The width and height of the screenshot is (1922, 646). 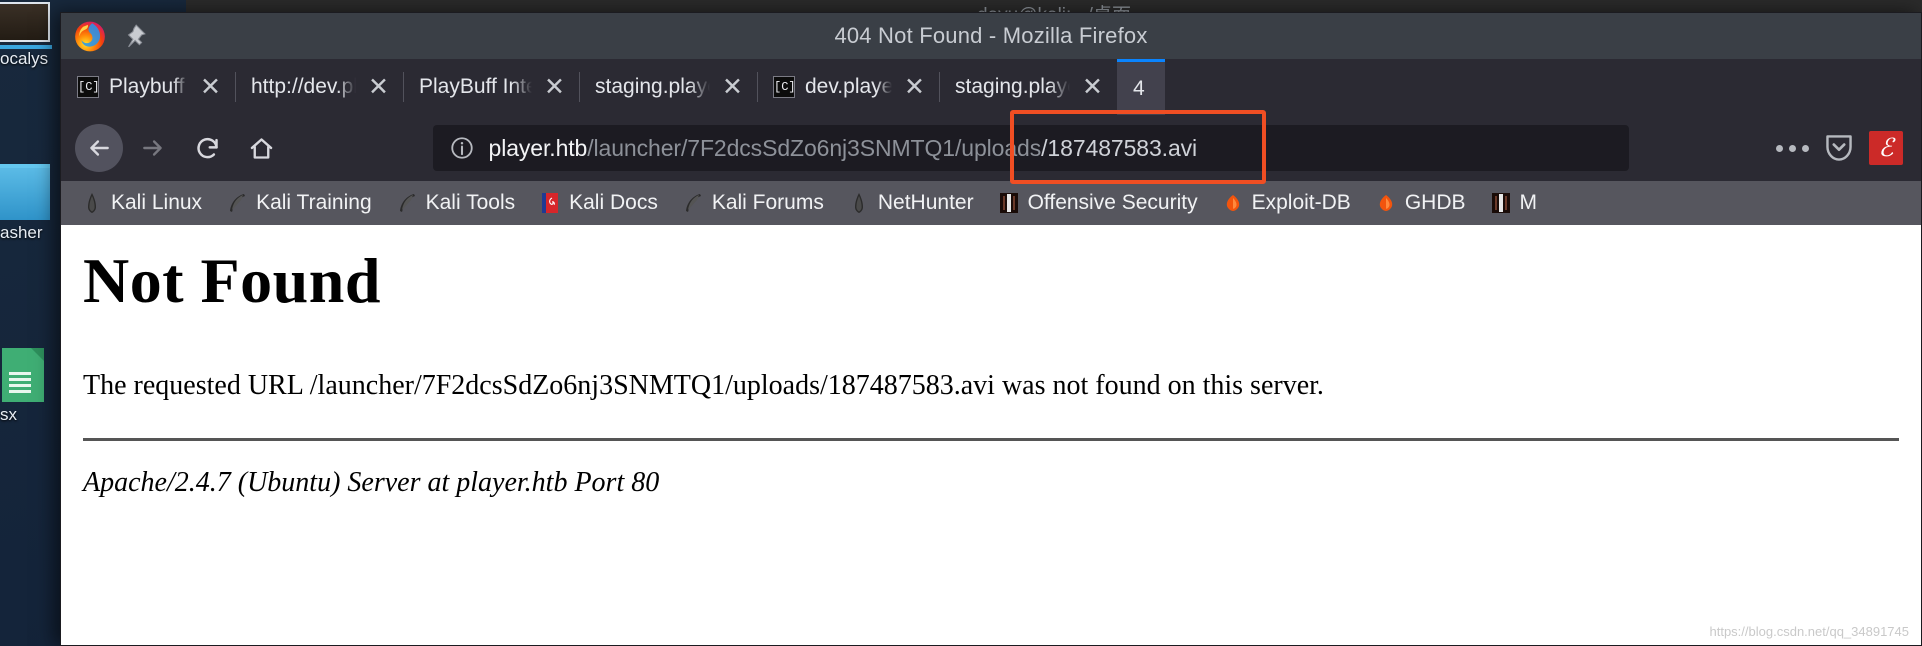 I want to click on bookmark-kali-docs: Kali Docs, so click(x=598, y=203).